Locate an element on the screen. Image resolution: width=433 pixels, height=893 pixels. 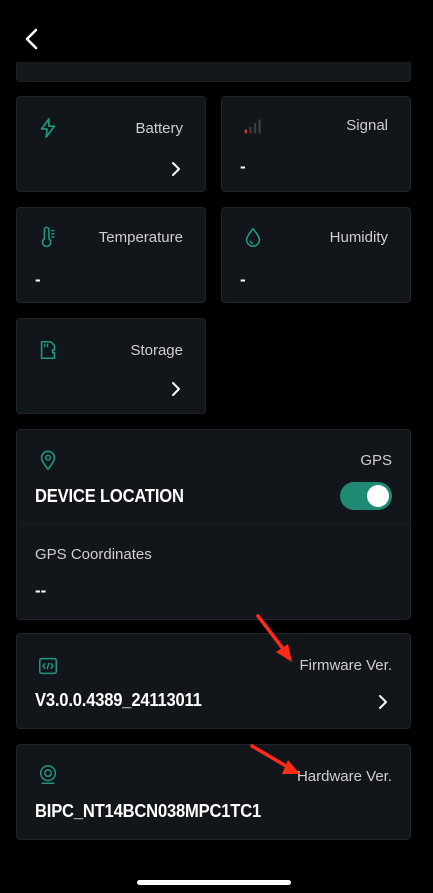
gps-coordinates-card: GPS Coordinates -- is located at coordinates (213, 572).